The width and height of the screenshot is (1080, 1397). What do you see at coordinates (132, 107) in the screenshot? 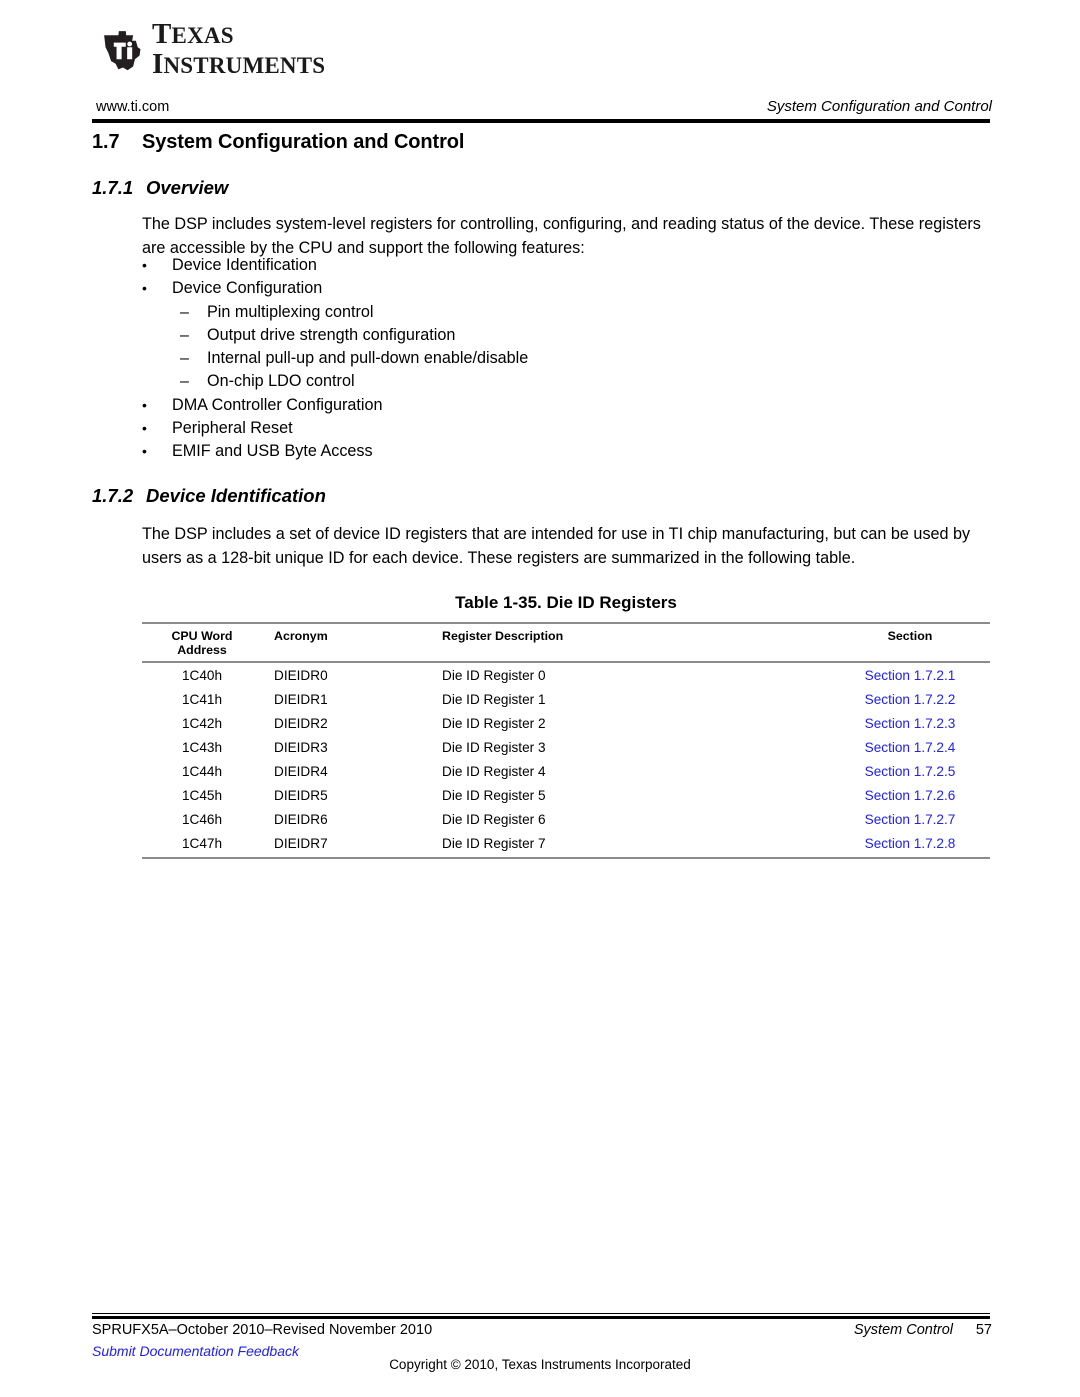
I see `header-url: www.ti.com` at bounding box center [132, 107].